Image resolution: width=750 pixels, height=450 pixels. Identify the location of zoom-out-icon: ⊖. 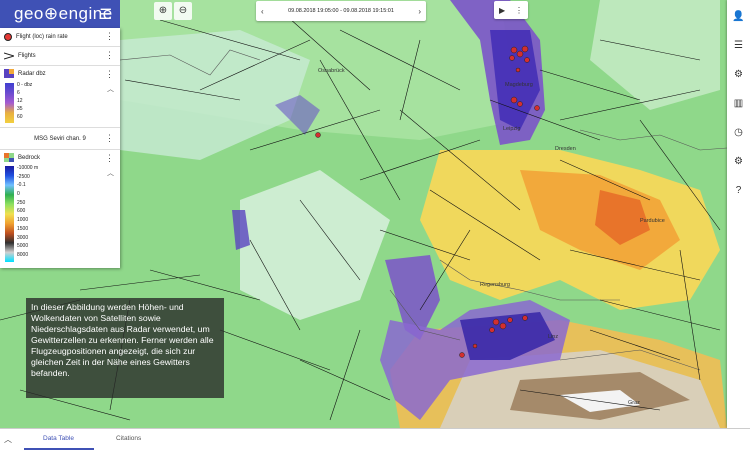
(183, 11).